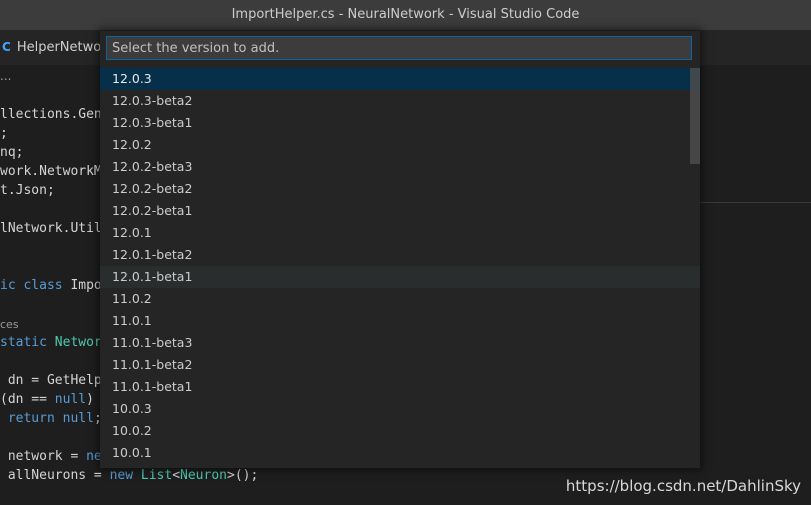 The image size is (811, 505). Describe the element at coordinates (400, 343) in the screenshot. I see `version-item: 11.0.1-beta3` at that location.